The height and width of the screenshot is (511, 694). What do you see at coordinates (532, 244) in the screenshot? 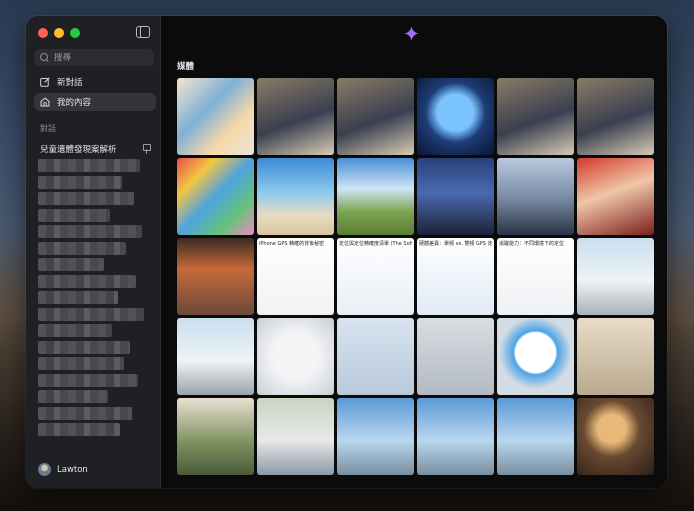
I see `media-tile-caption: 追蹤能力：不同環境下的定位` at bounding box center [532, 244].